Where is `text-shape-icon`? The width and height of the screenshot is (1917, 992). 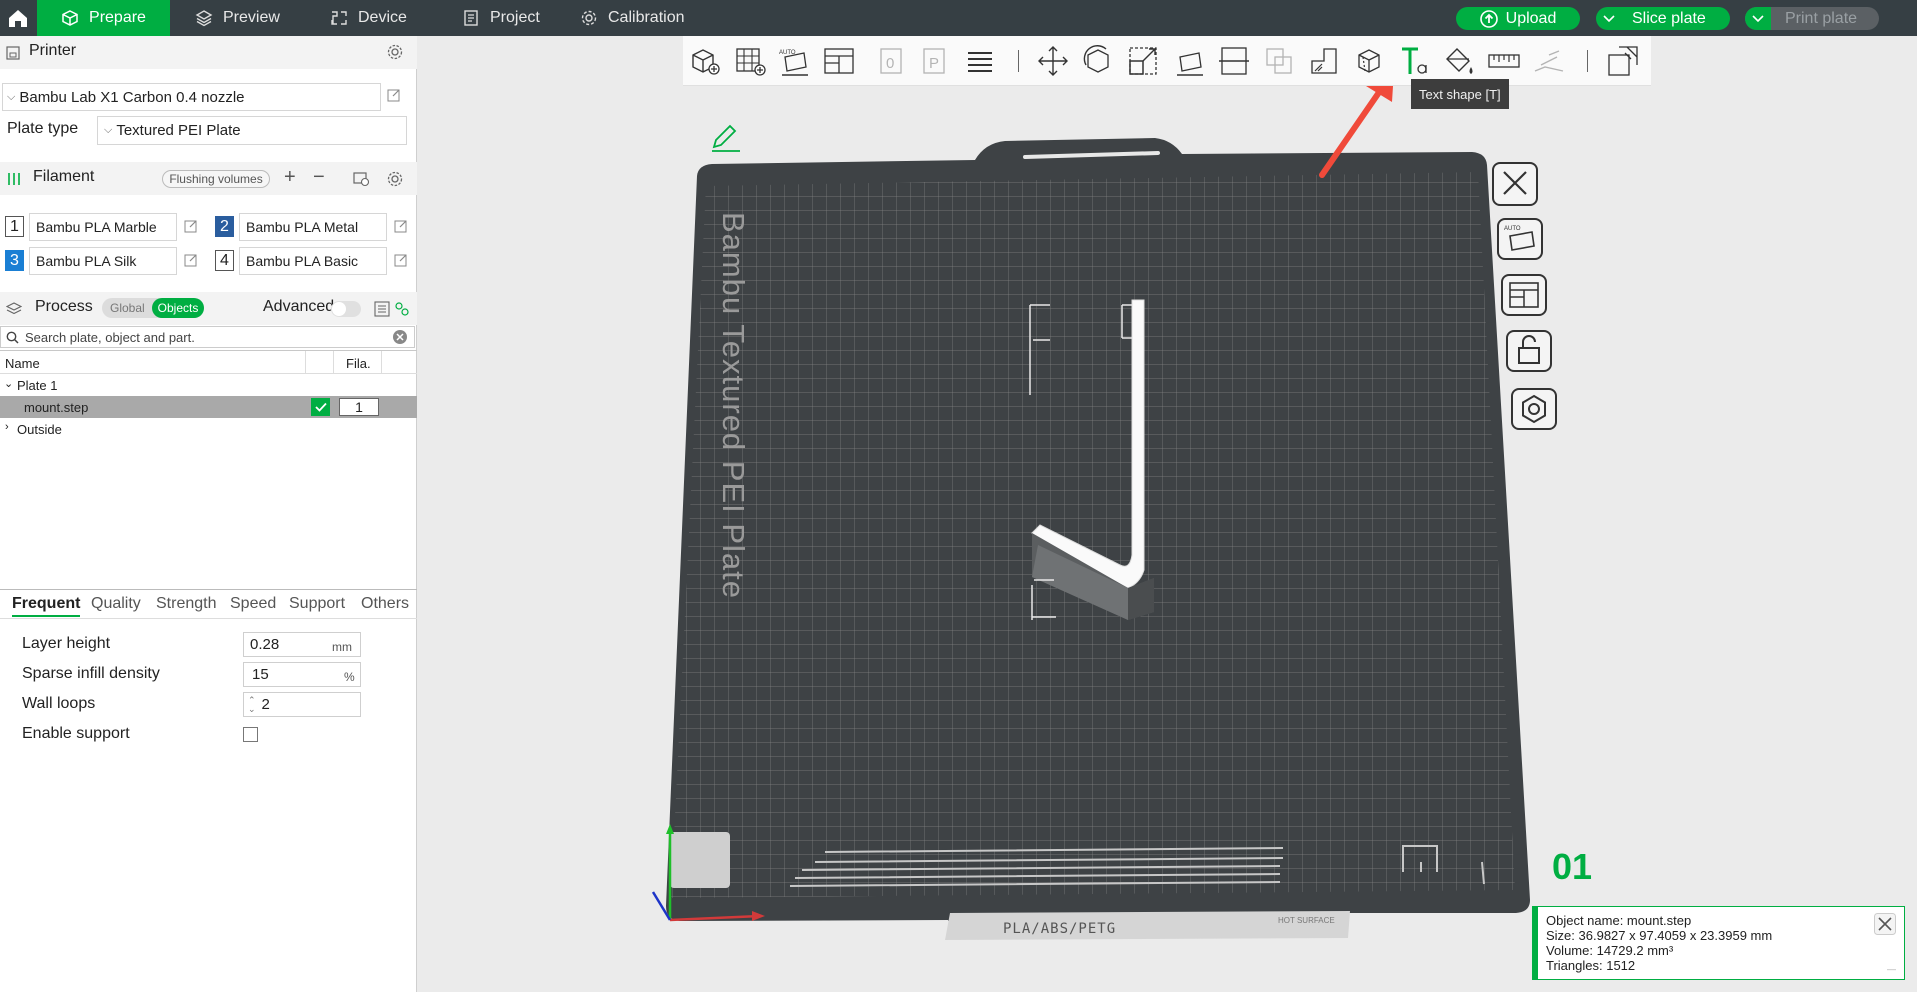
text-shape-icon is located at coordinates (1414, 60).